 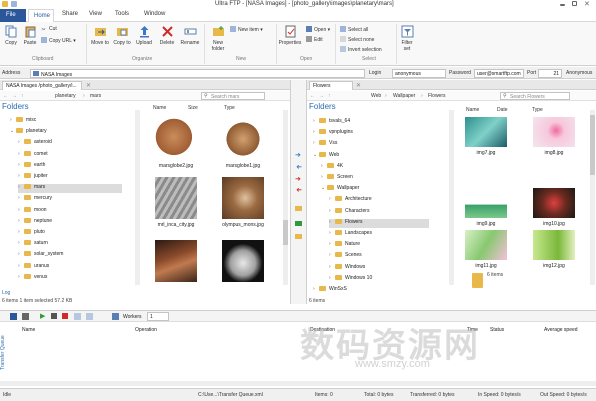 What do you see at coordinates (30, 35) in the screenshot?
I see `paste-button: Paste` at bounding box center [30, 35].